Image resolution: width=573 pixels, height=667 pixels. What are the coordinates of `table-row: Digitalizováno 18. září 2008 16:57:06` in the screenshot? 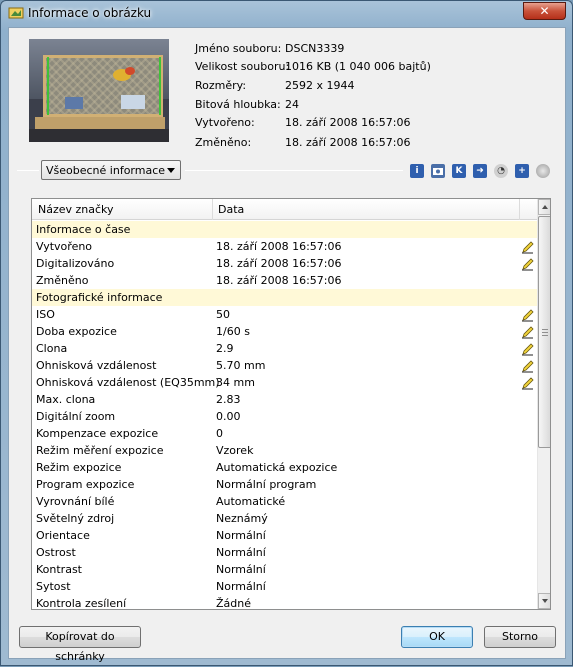 It's located at (284, 263).